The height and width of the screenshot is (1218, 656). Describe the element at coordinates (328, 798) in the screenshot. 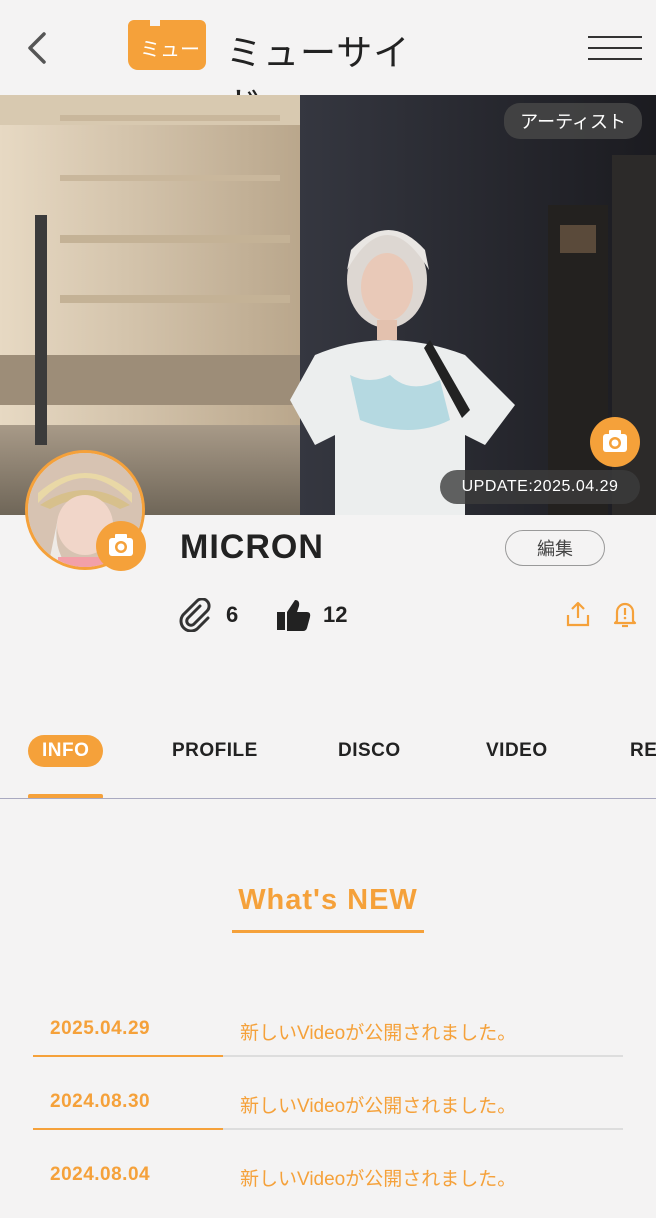

I see `tabs-divider` at that location.